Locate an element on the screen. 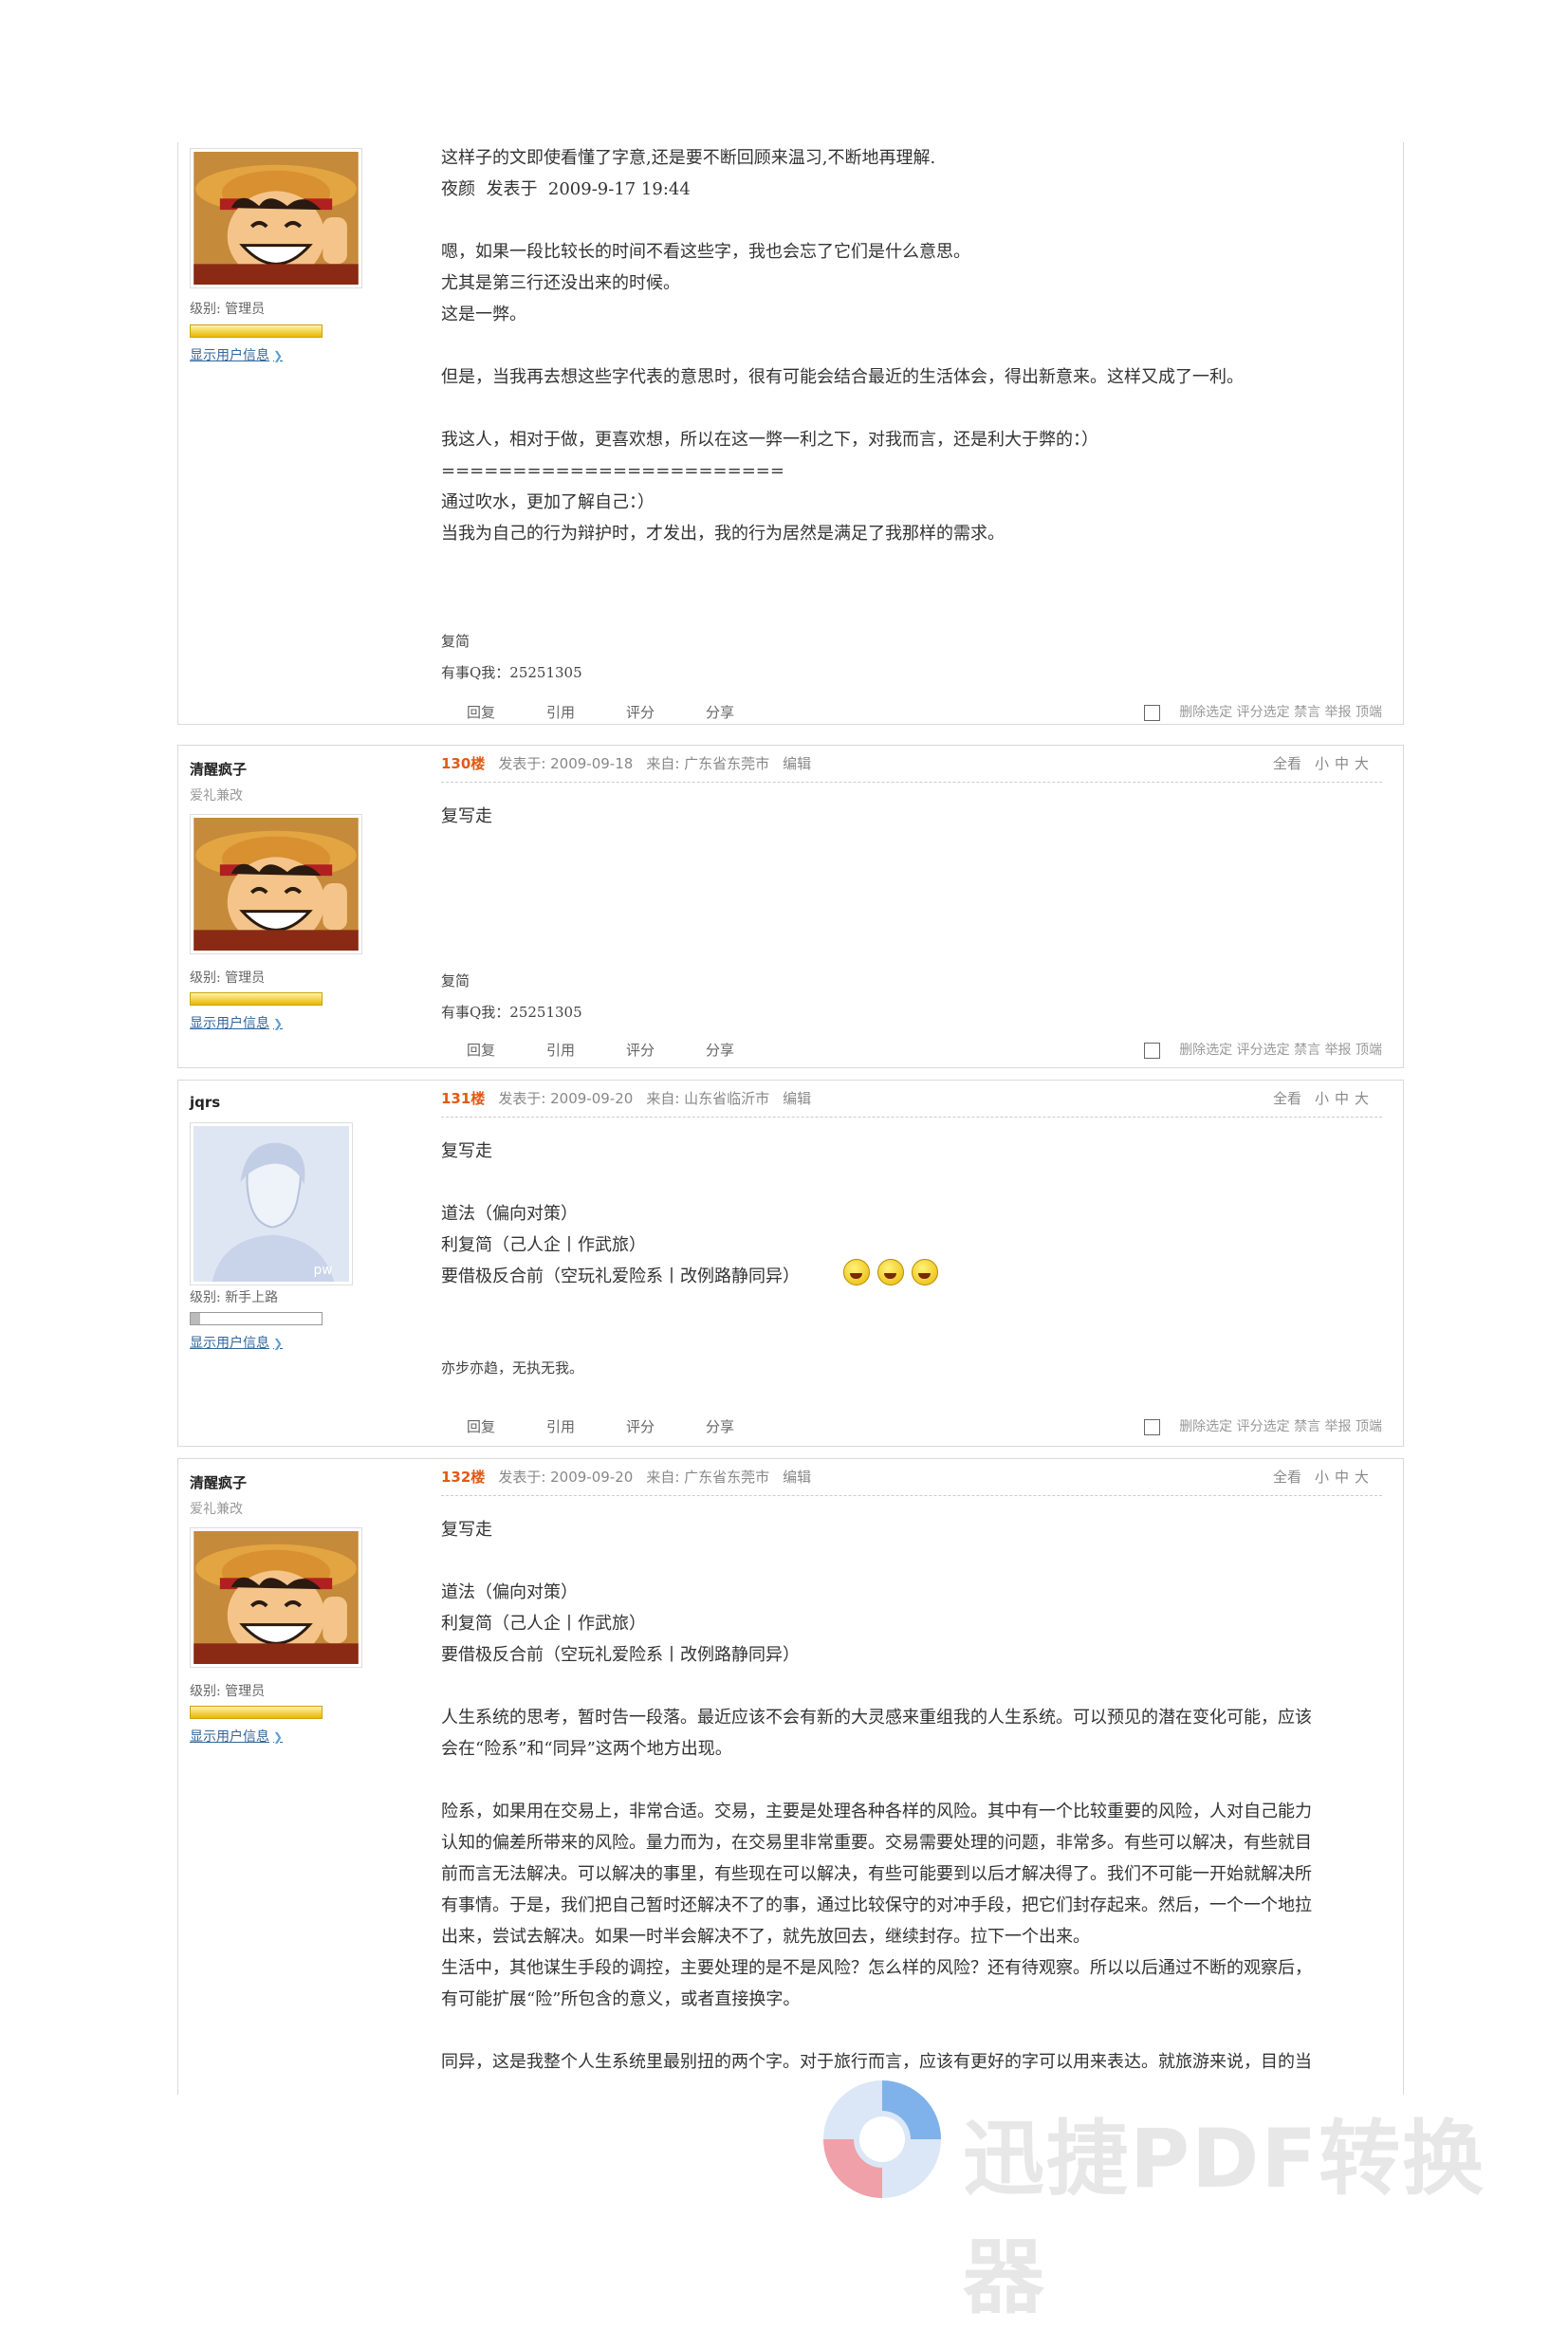  post-header: 132楼 发表于: 2009-09-20 来自: 广东省东莞市 编辑 全看小中大 is located at coordinates (912, 1481).